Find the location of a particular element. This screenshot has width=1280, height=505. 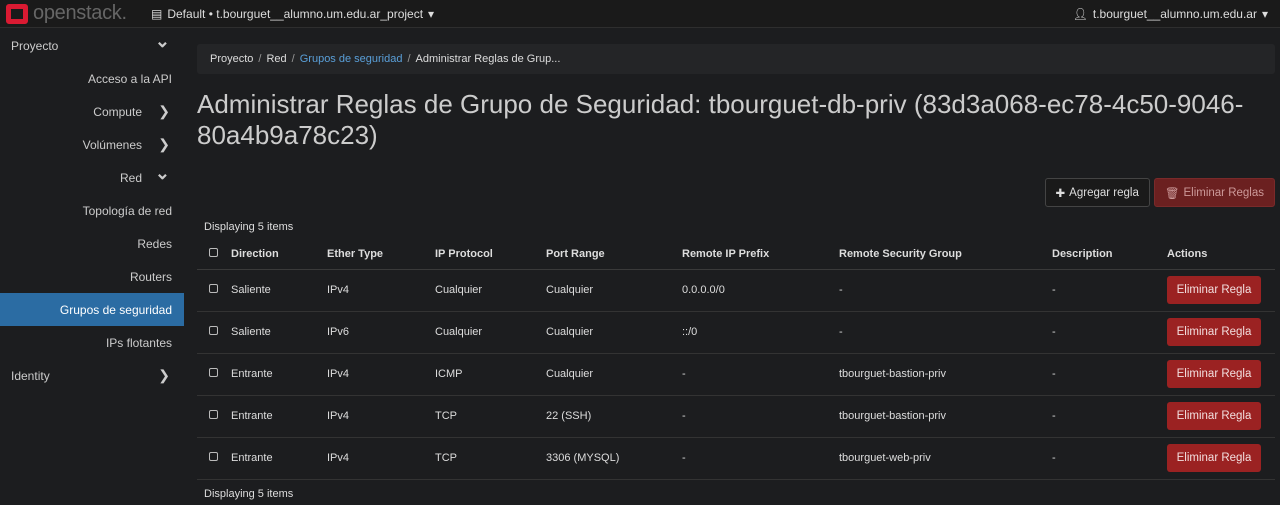

items-count: Displaying 5 items is located at coordinates (249, 227).